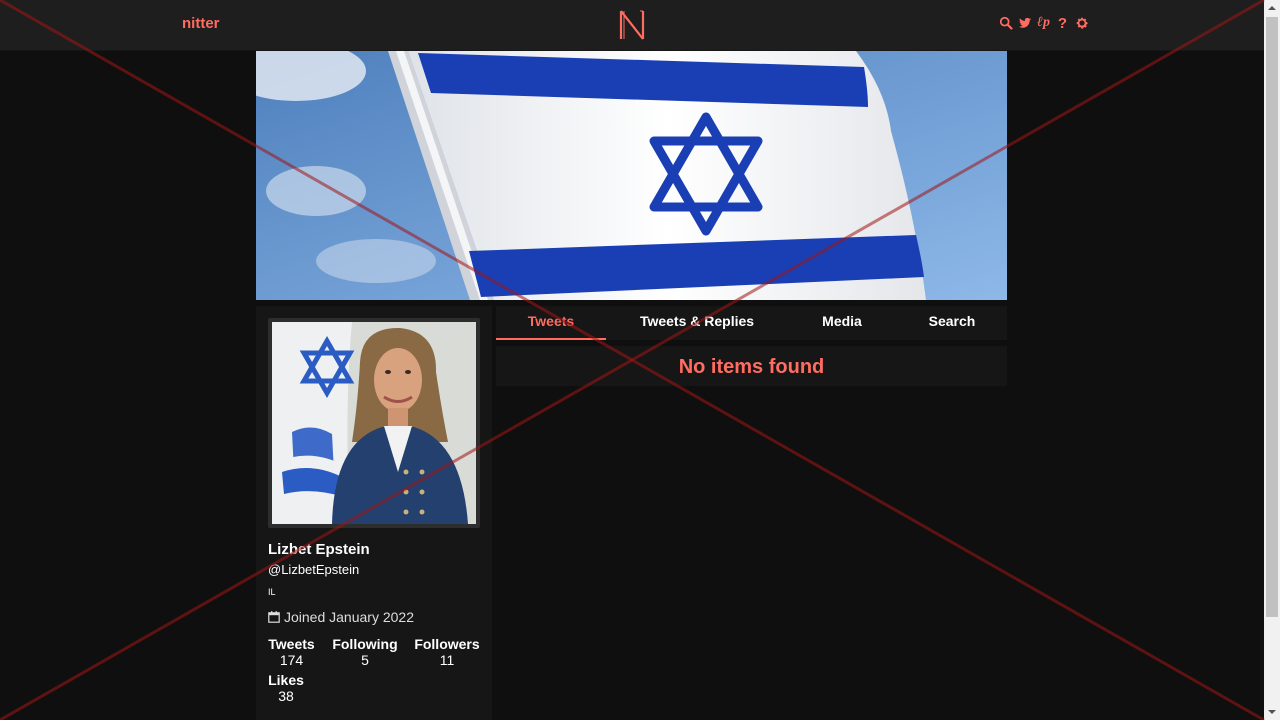 The image size is (1280, 720). I want to click on top-navbar: nitter ℓp ?, so click(632, 25).